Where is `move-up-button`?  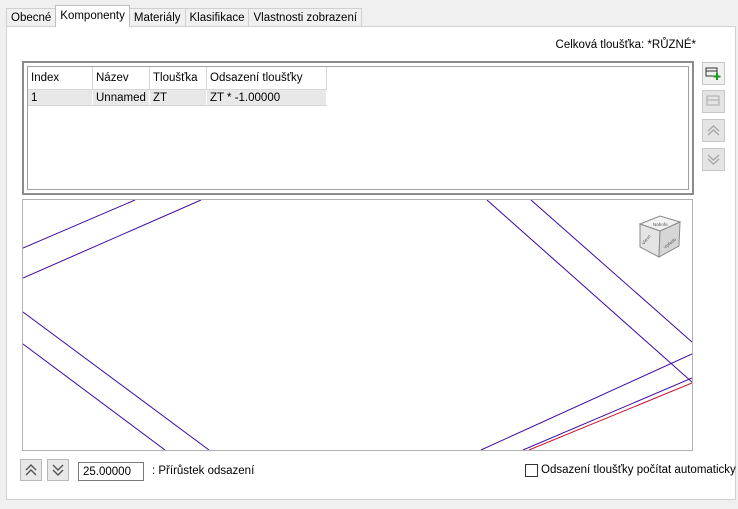 move-up-button is located at coordinates (713, 130).